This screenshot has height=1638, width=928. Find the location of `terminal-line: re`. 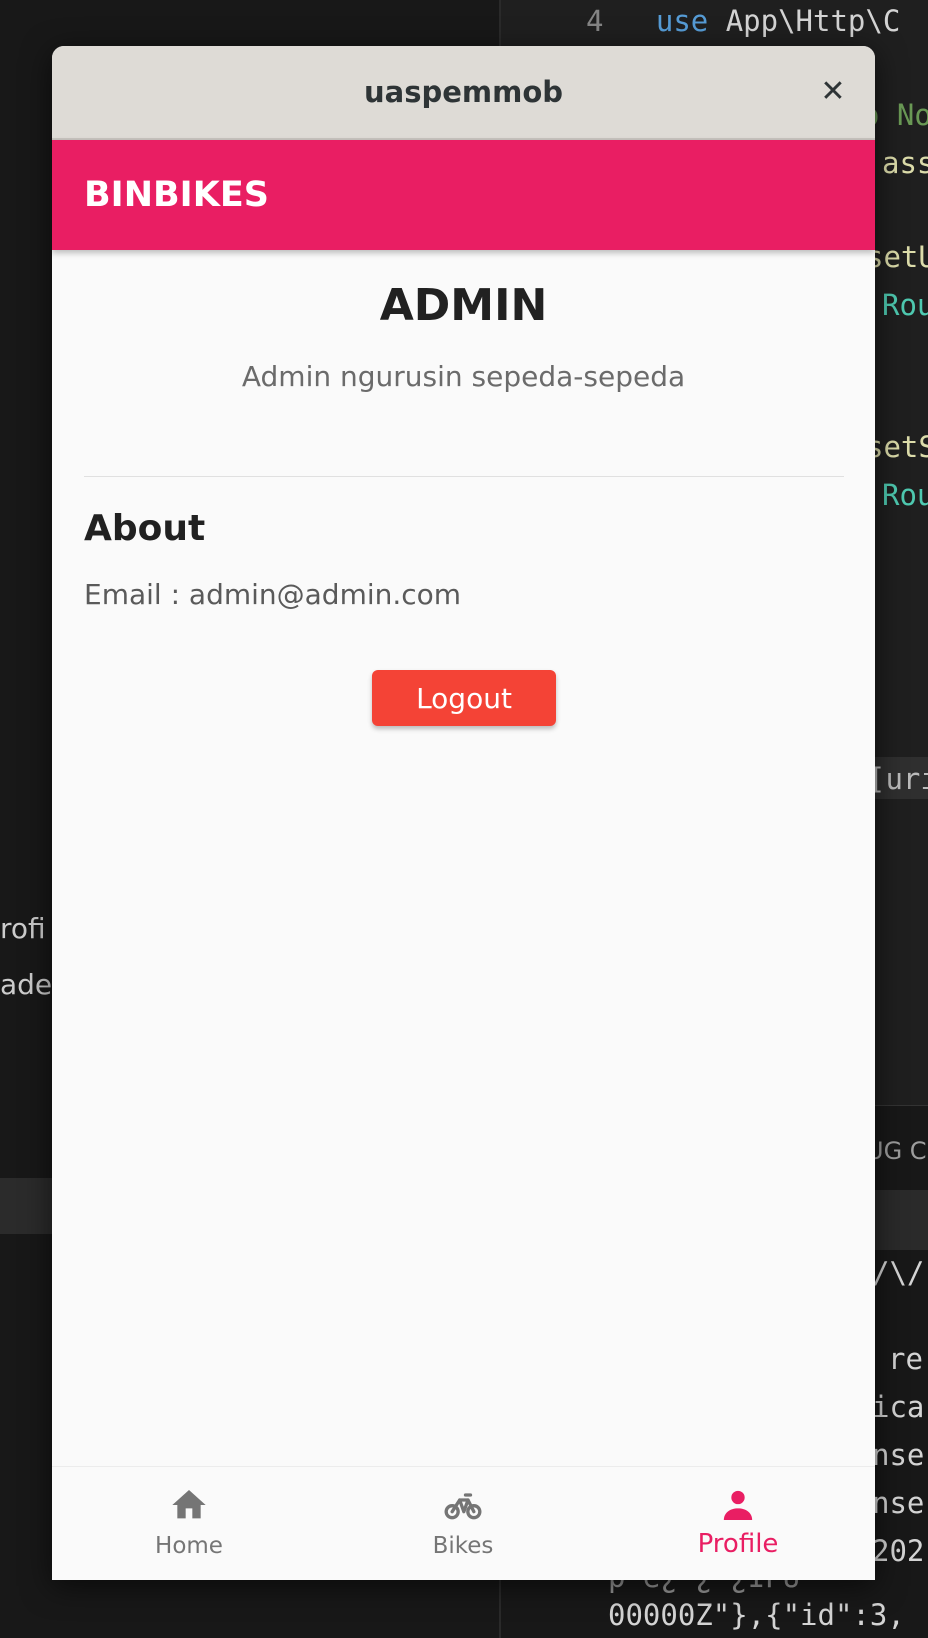

terminal-line: re is located at coordinates (905, 1359).